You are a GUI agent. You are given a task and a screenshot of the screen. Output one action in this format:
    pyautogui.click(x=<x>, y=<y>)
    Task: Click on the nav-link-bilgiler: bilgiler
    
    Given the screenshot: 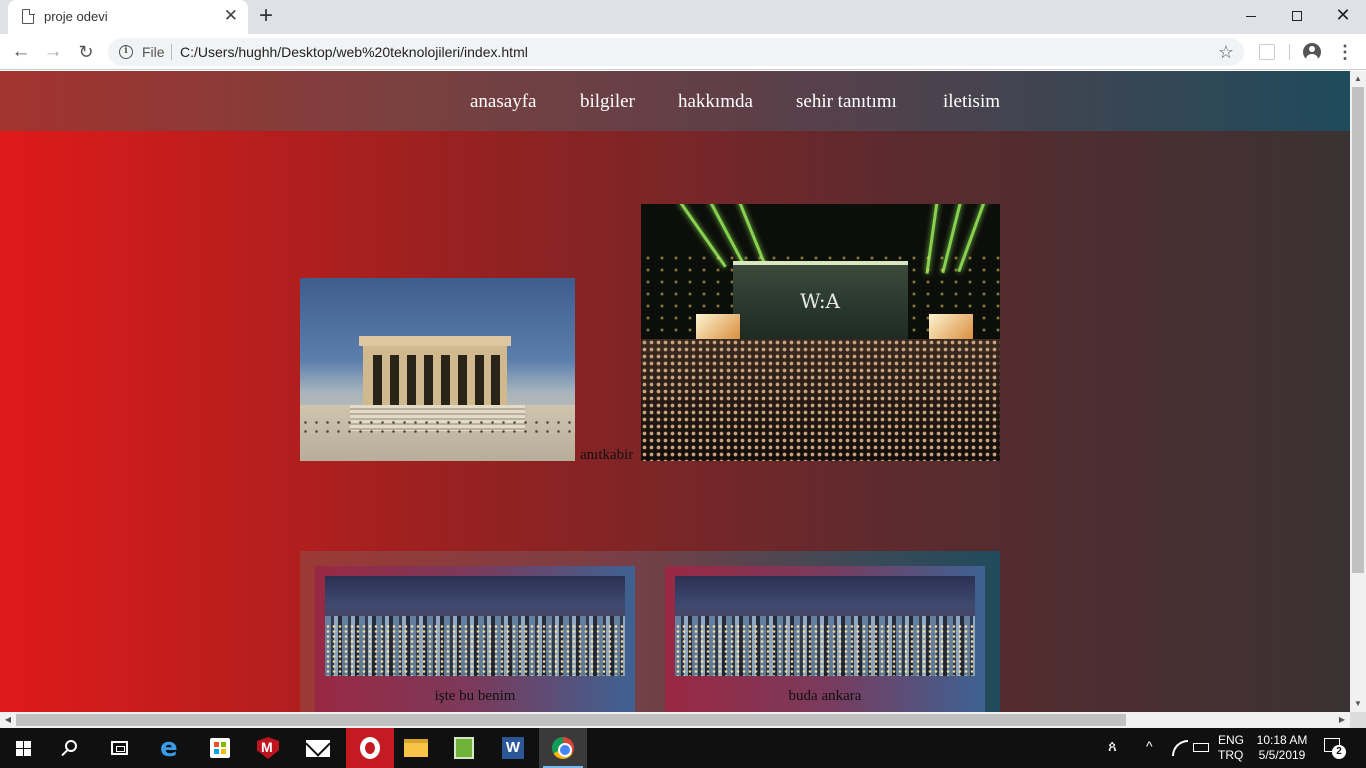 What is the action you would take?
    pyautogui.click(x=607, y=102)
    